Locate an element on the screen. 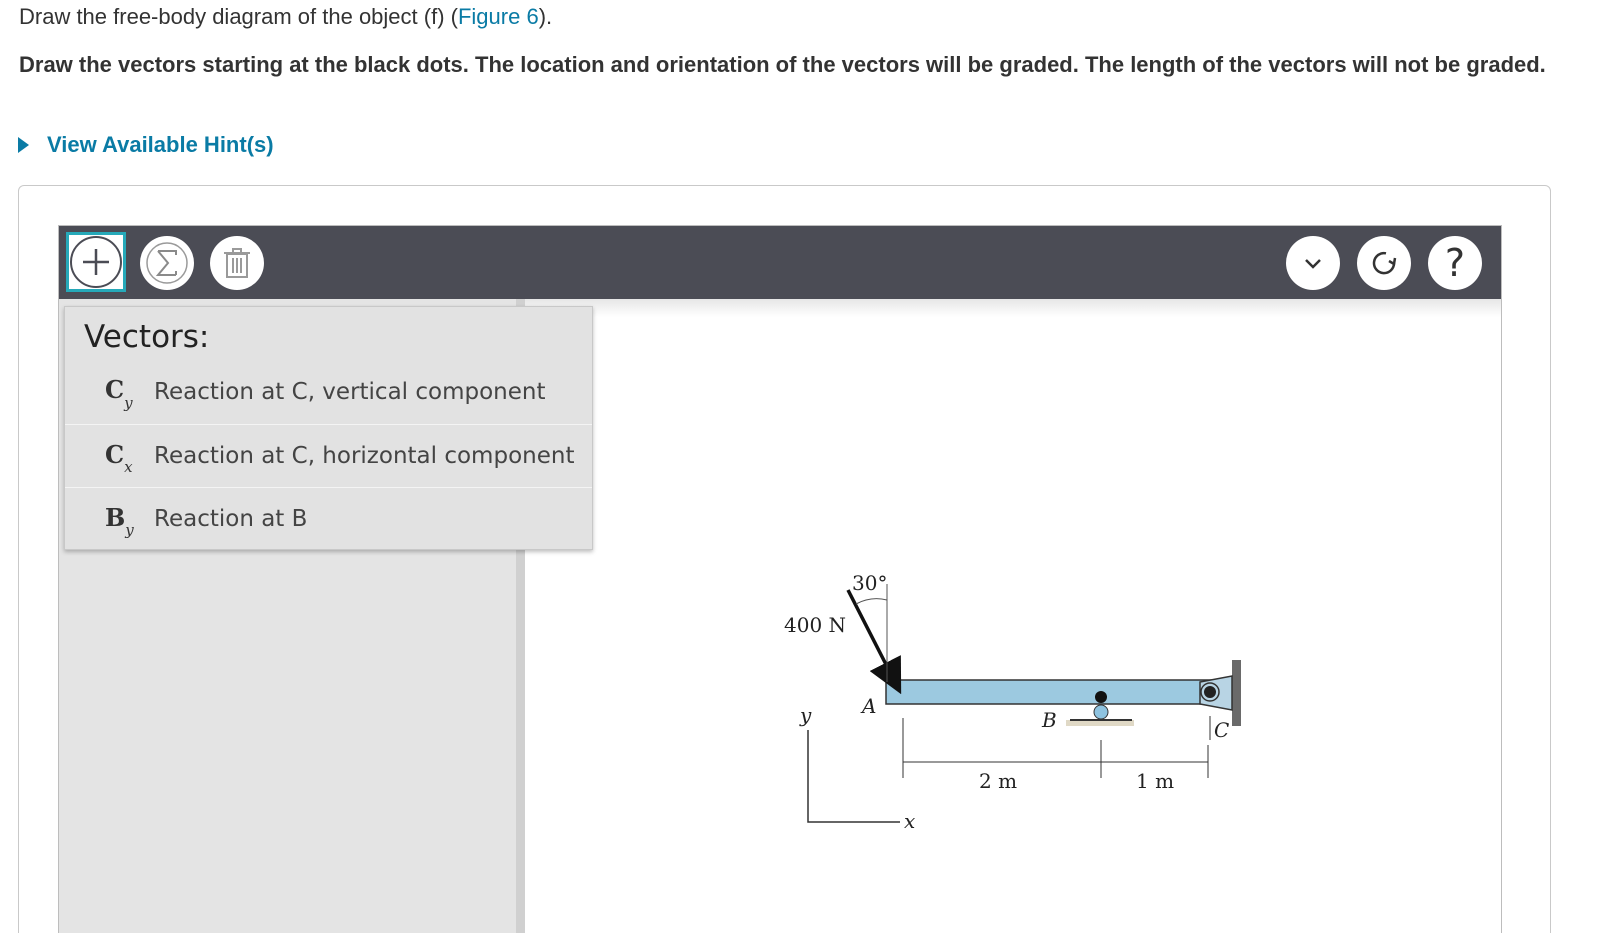  intro-tail: ). is located at coordinates (545, 16).